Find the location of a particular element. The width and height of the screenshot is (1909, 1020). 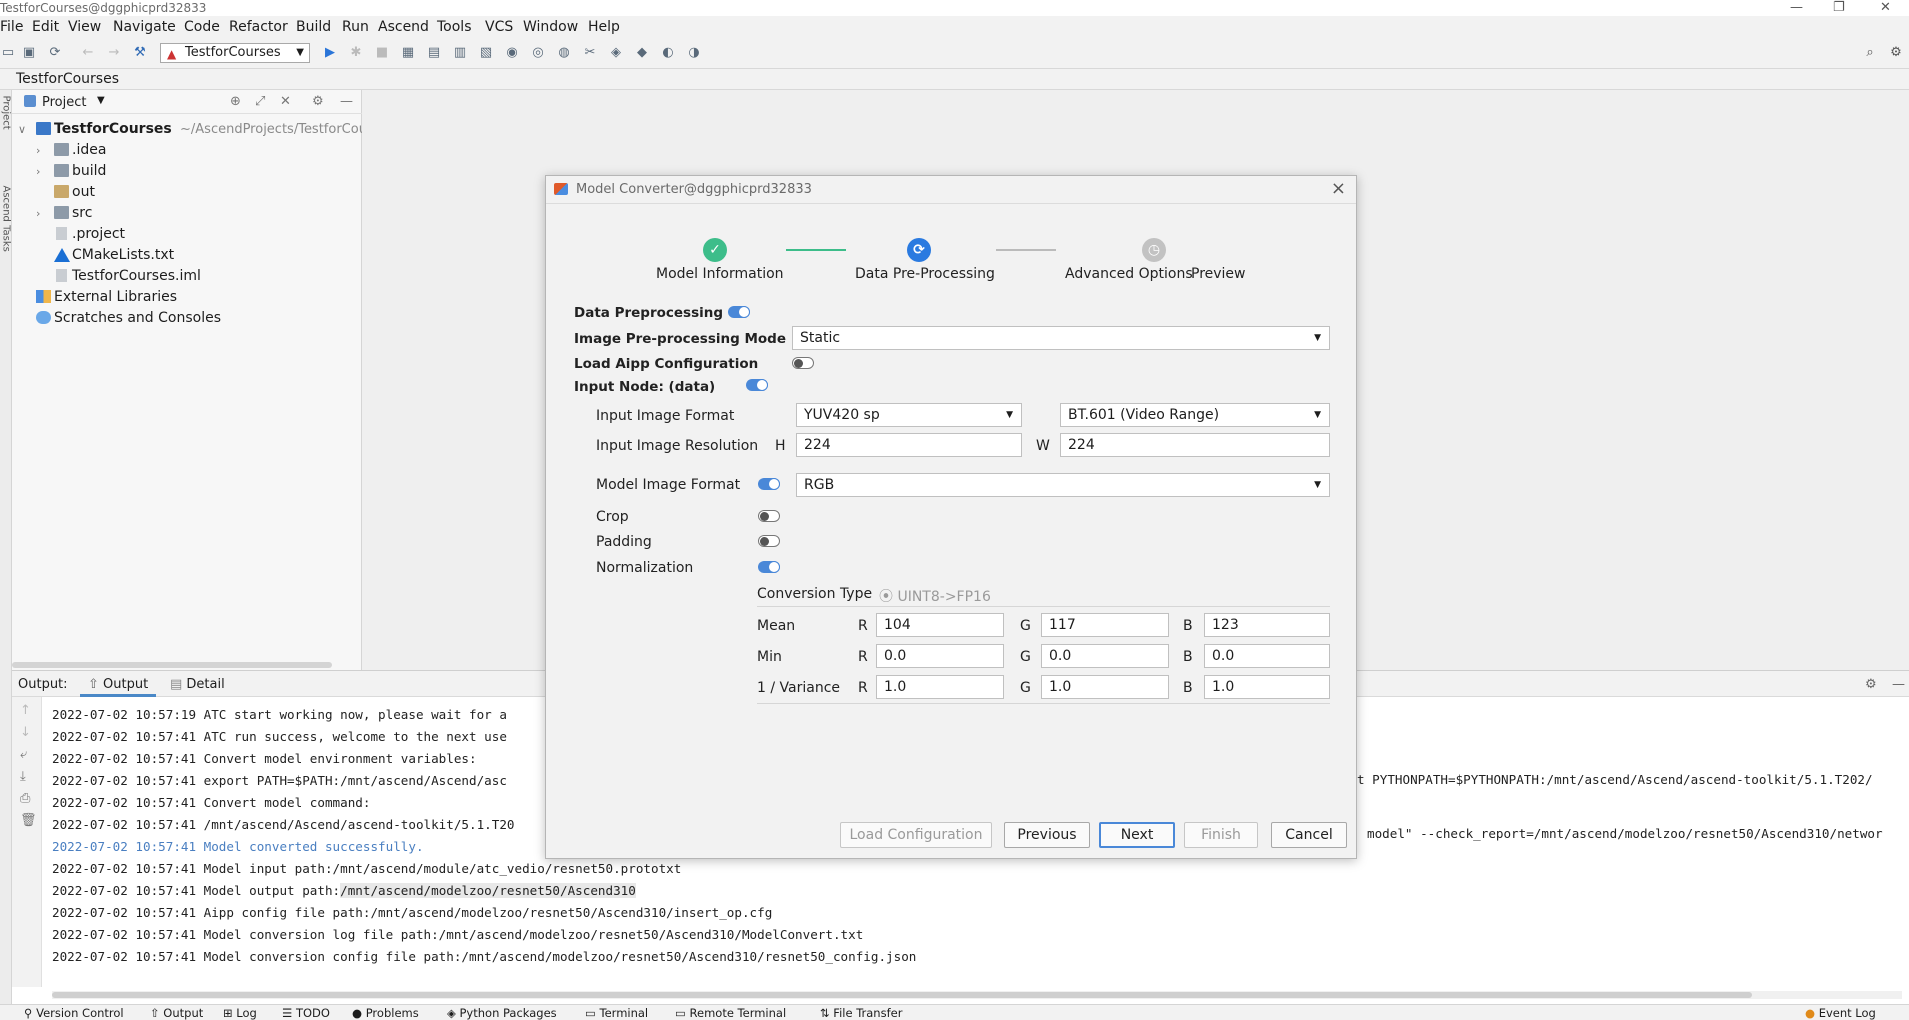

menu-tools: Tools is located at coordinates (454, 27).